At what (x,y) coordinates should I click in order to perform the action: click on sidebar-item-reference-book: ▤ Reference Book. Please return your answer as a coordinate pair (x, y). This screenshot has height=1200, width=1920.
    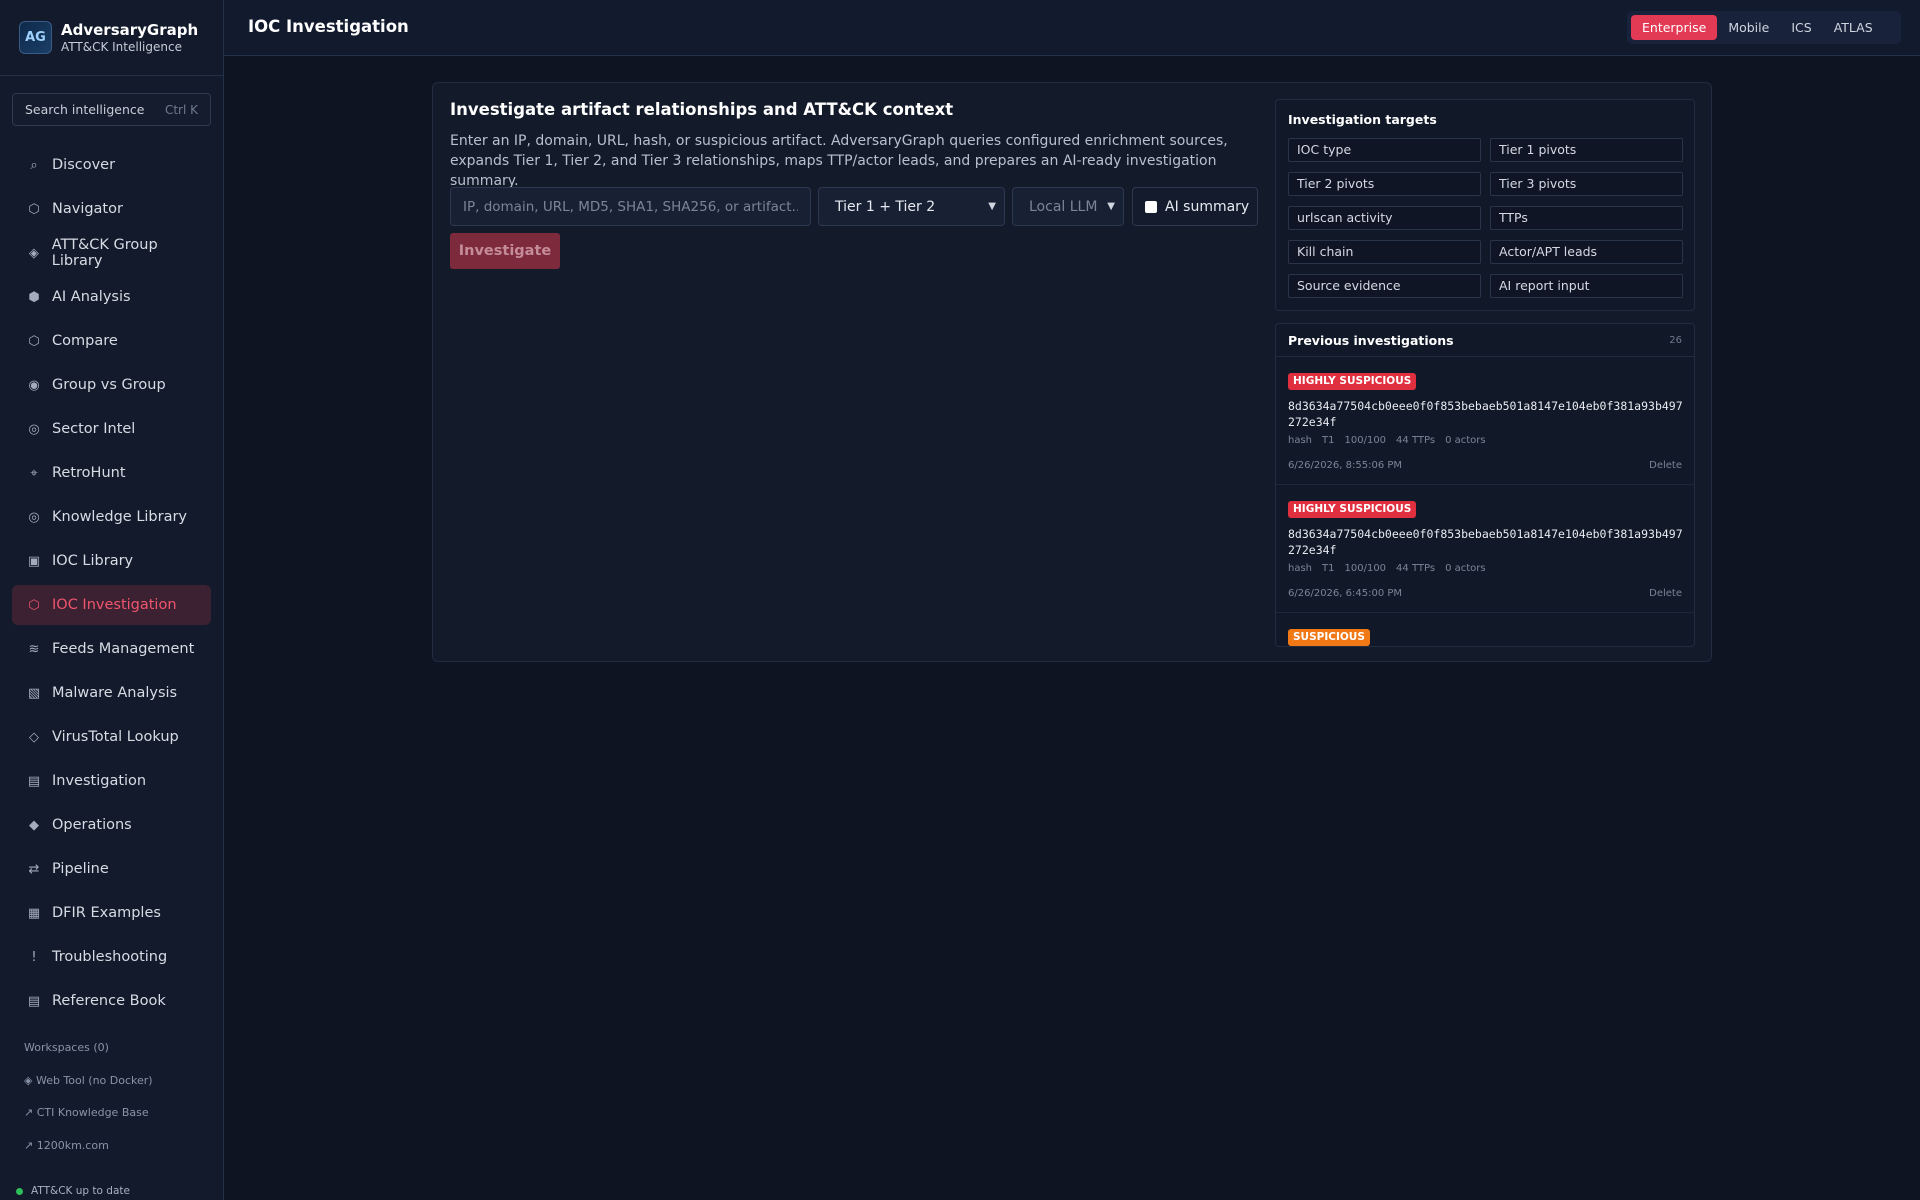
    Looking at the image, I should click on (111, 1001).